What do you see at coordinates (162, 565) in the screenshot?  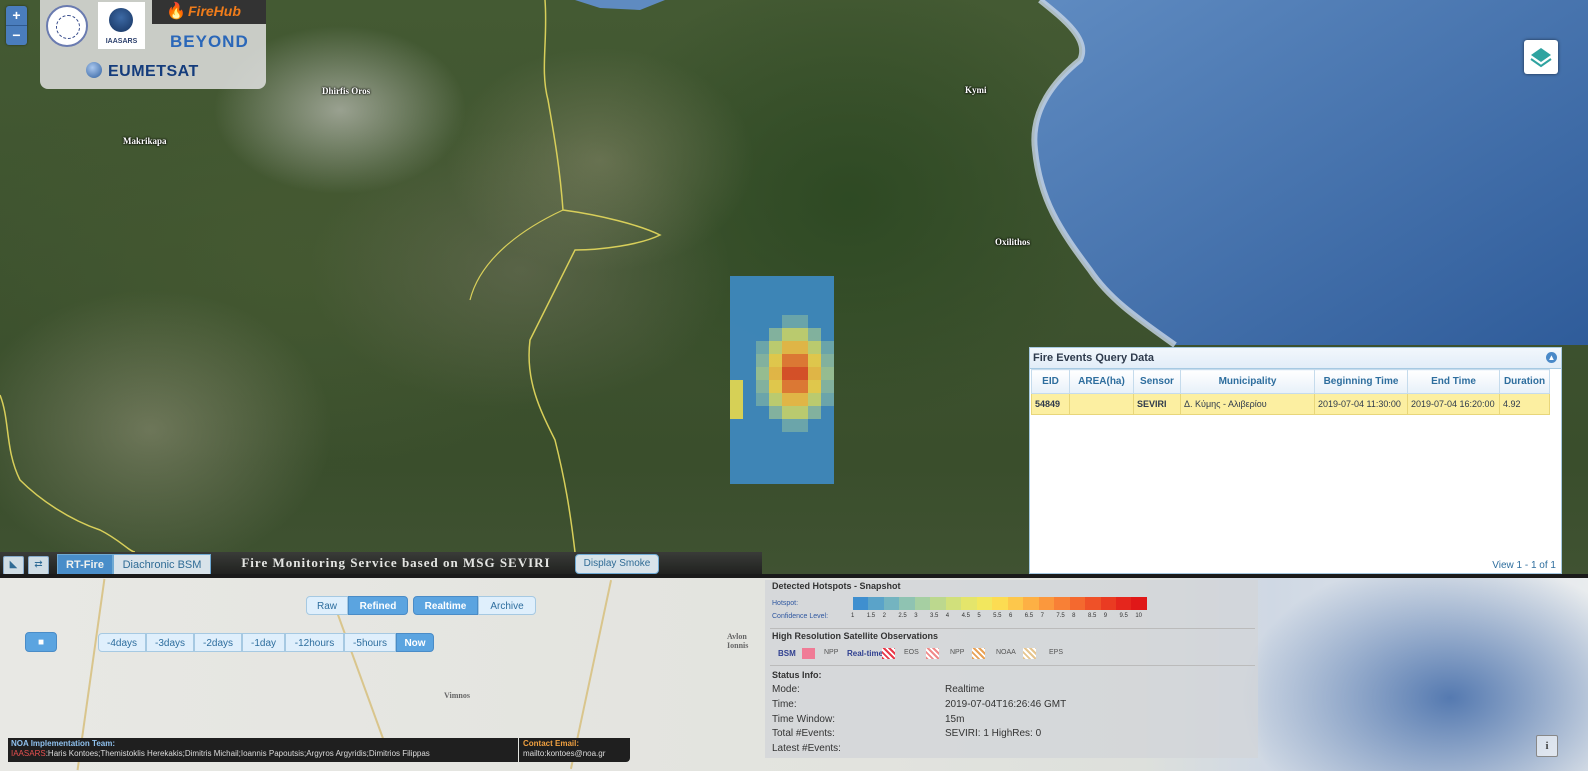 I see `tab-diachronic-bsm: Diachronic BSM` at bounding box center [162, 565].